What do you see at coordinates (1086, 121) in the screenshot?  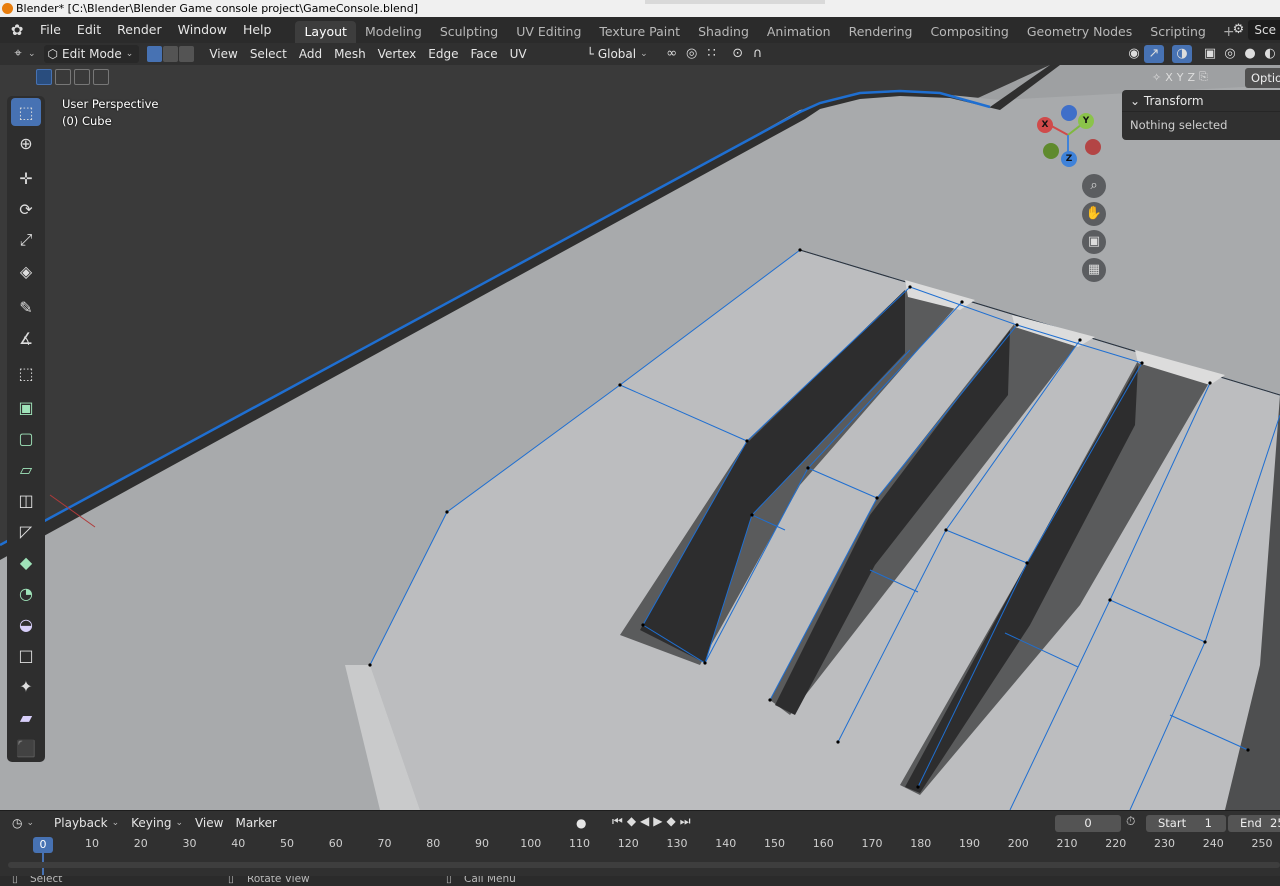 I see `gizmo-y-icon: Y` at bounding box center [1086, 121].